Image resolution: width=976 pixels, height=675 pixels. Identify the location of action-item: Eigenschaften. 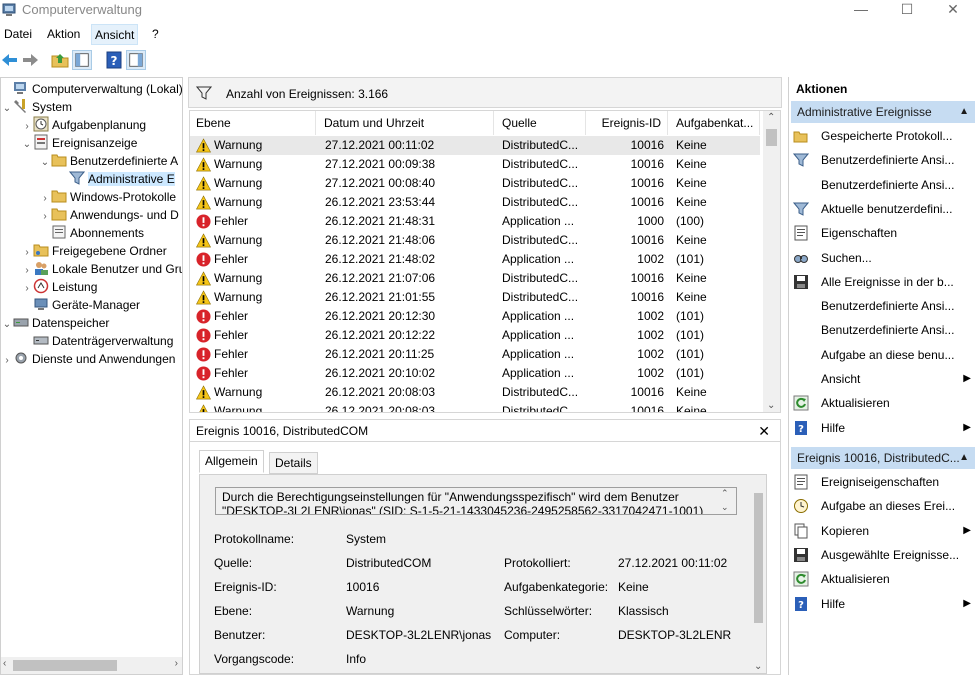
(884, 233).